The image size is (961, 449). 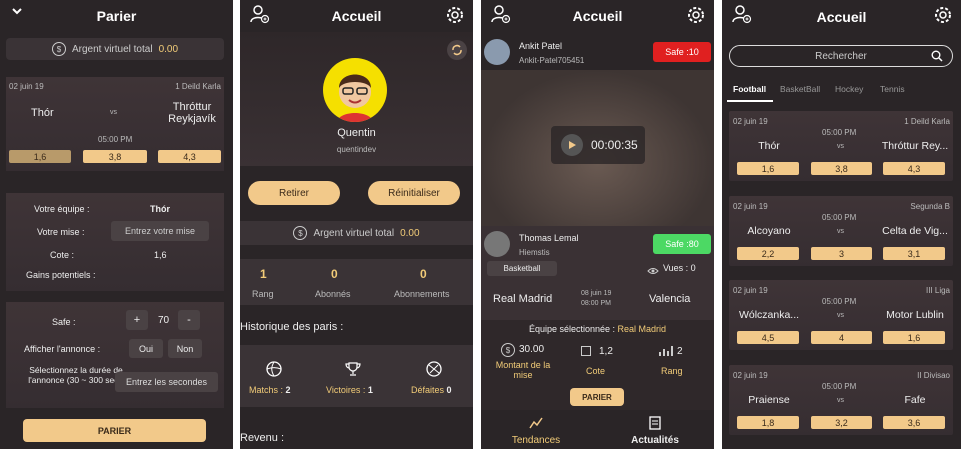 What do you see at coordinates (768, 422) in the screenshot?
I see `odds-home-button: 1,8` at bounding box center [768, 422].